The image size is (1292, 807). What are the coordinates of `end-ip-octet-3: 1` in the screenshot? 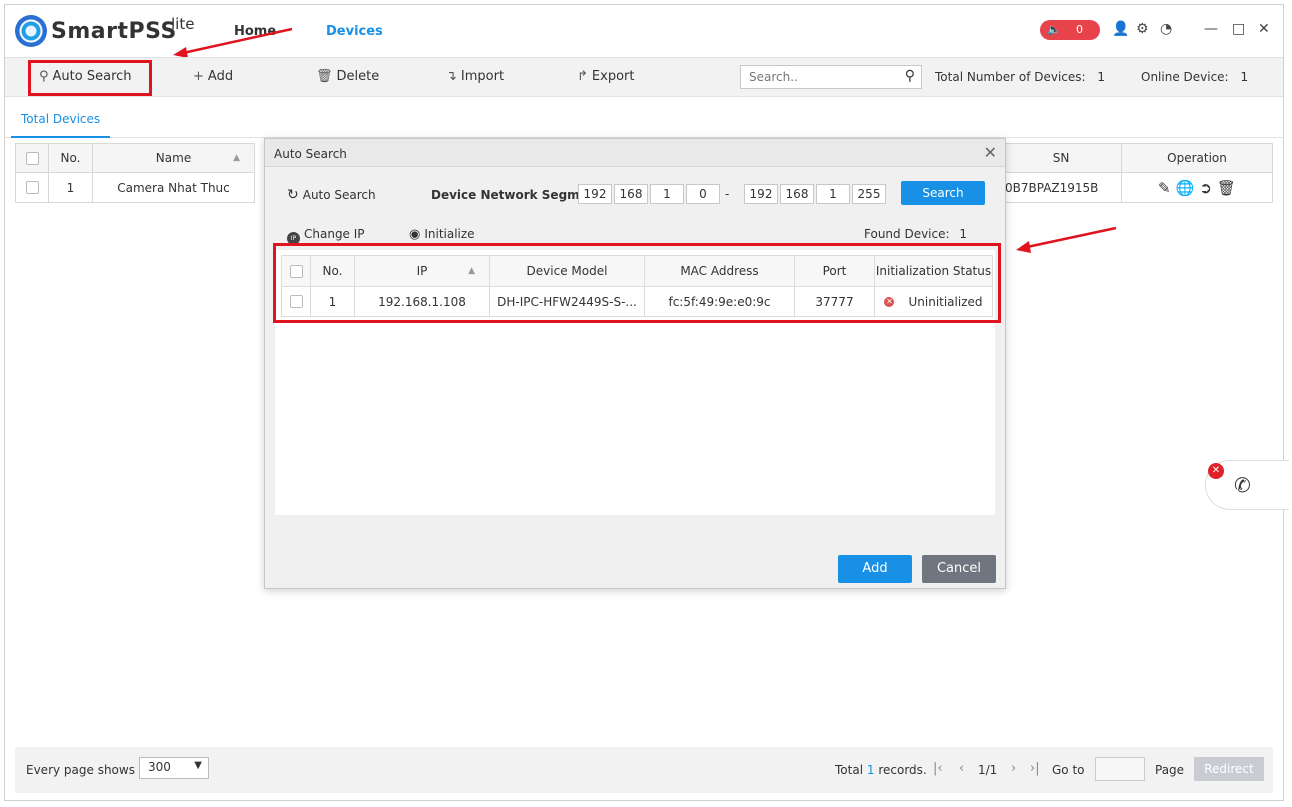 It's located at (833, 194).